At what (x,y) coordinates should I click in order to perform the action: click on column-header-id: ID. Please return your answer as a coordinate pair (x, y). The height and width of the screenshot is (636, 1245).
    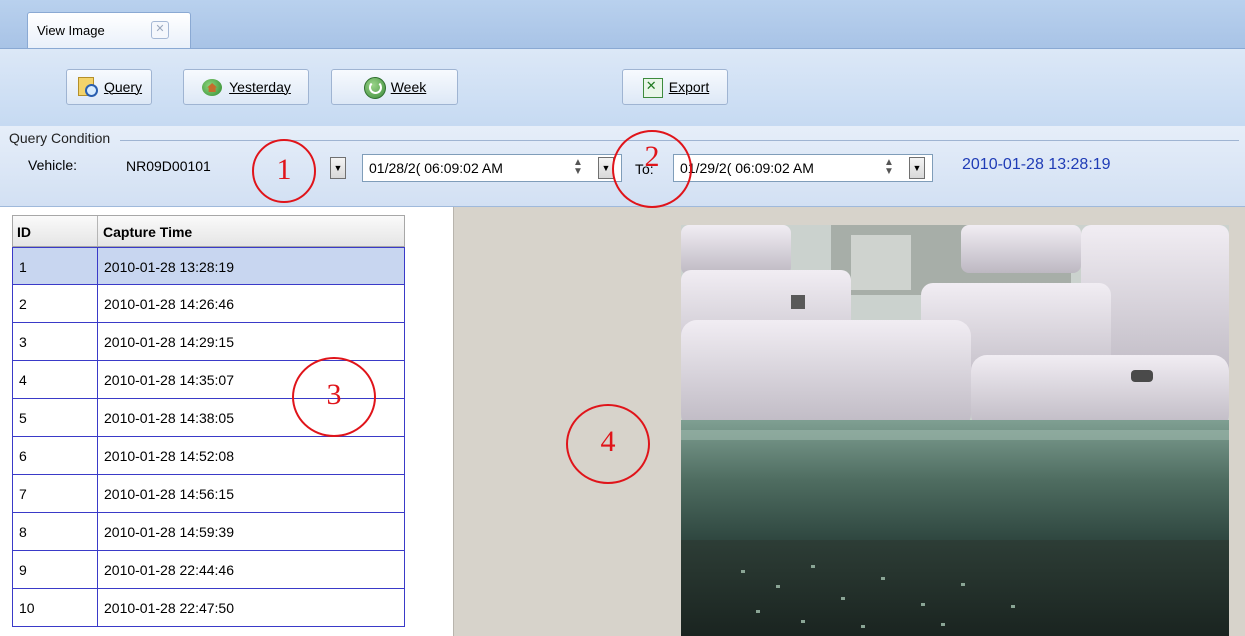
    Looking at the image, I should click on (24, 232).